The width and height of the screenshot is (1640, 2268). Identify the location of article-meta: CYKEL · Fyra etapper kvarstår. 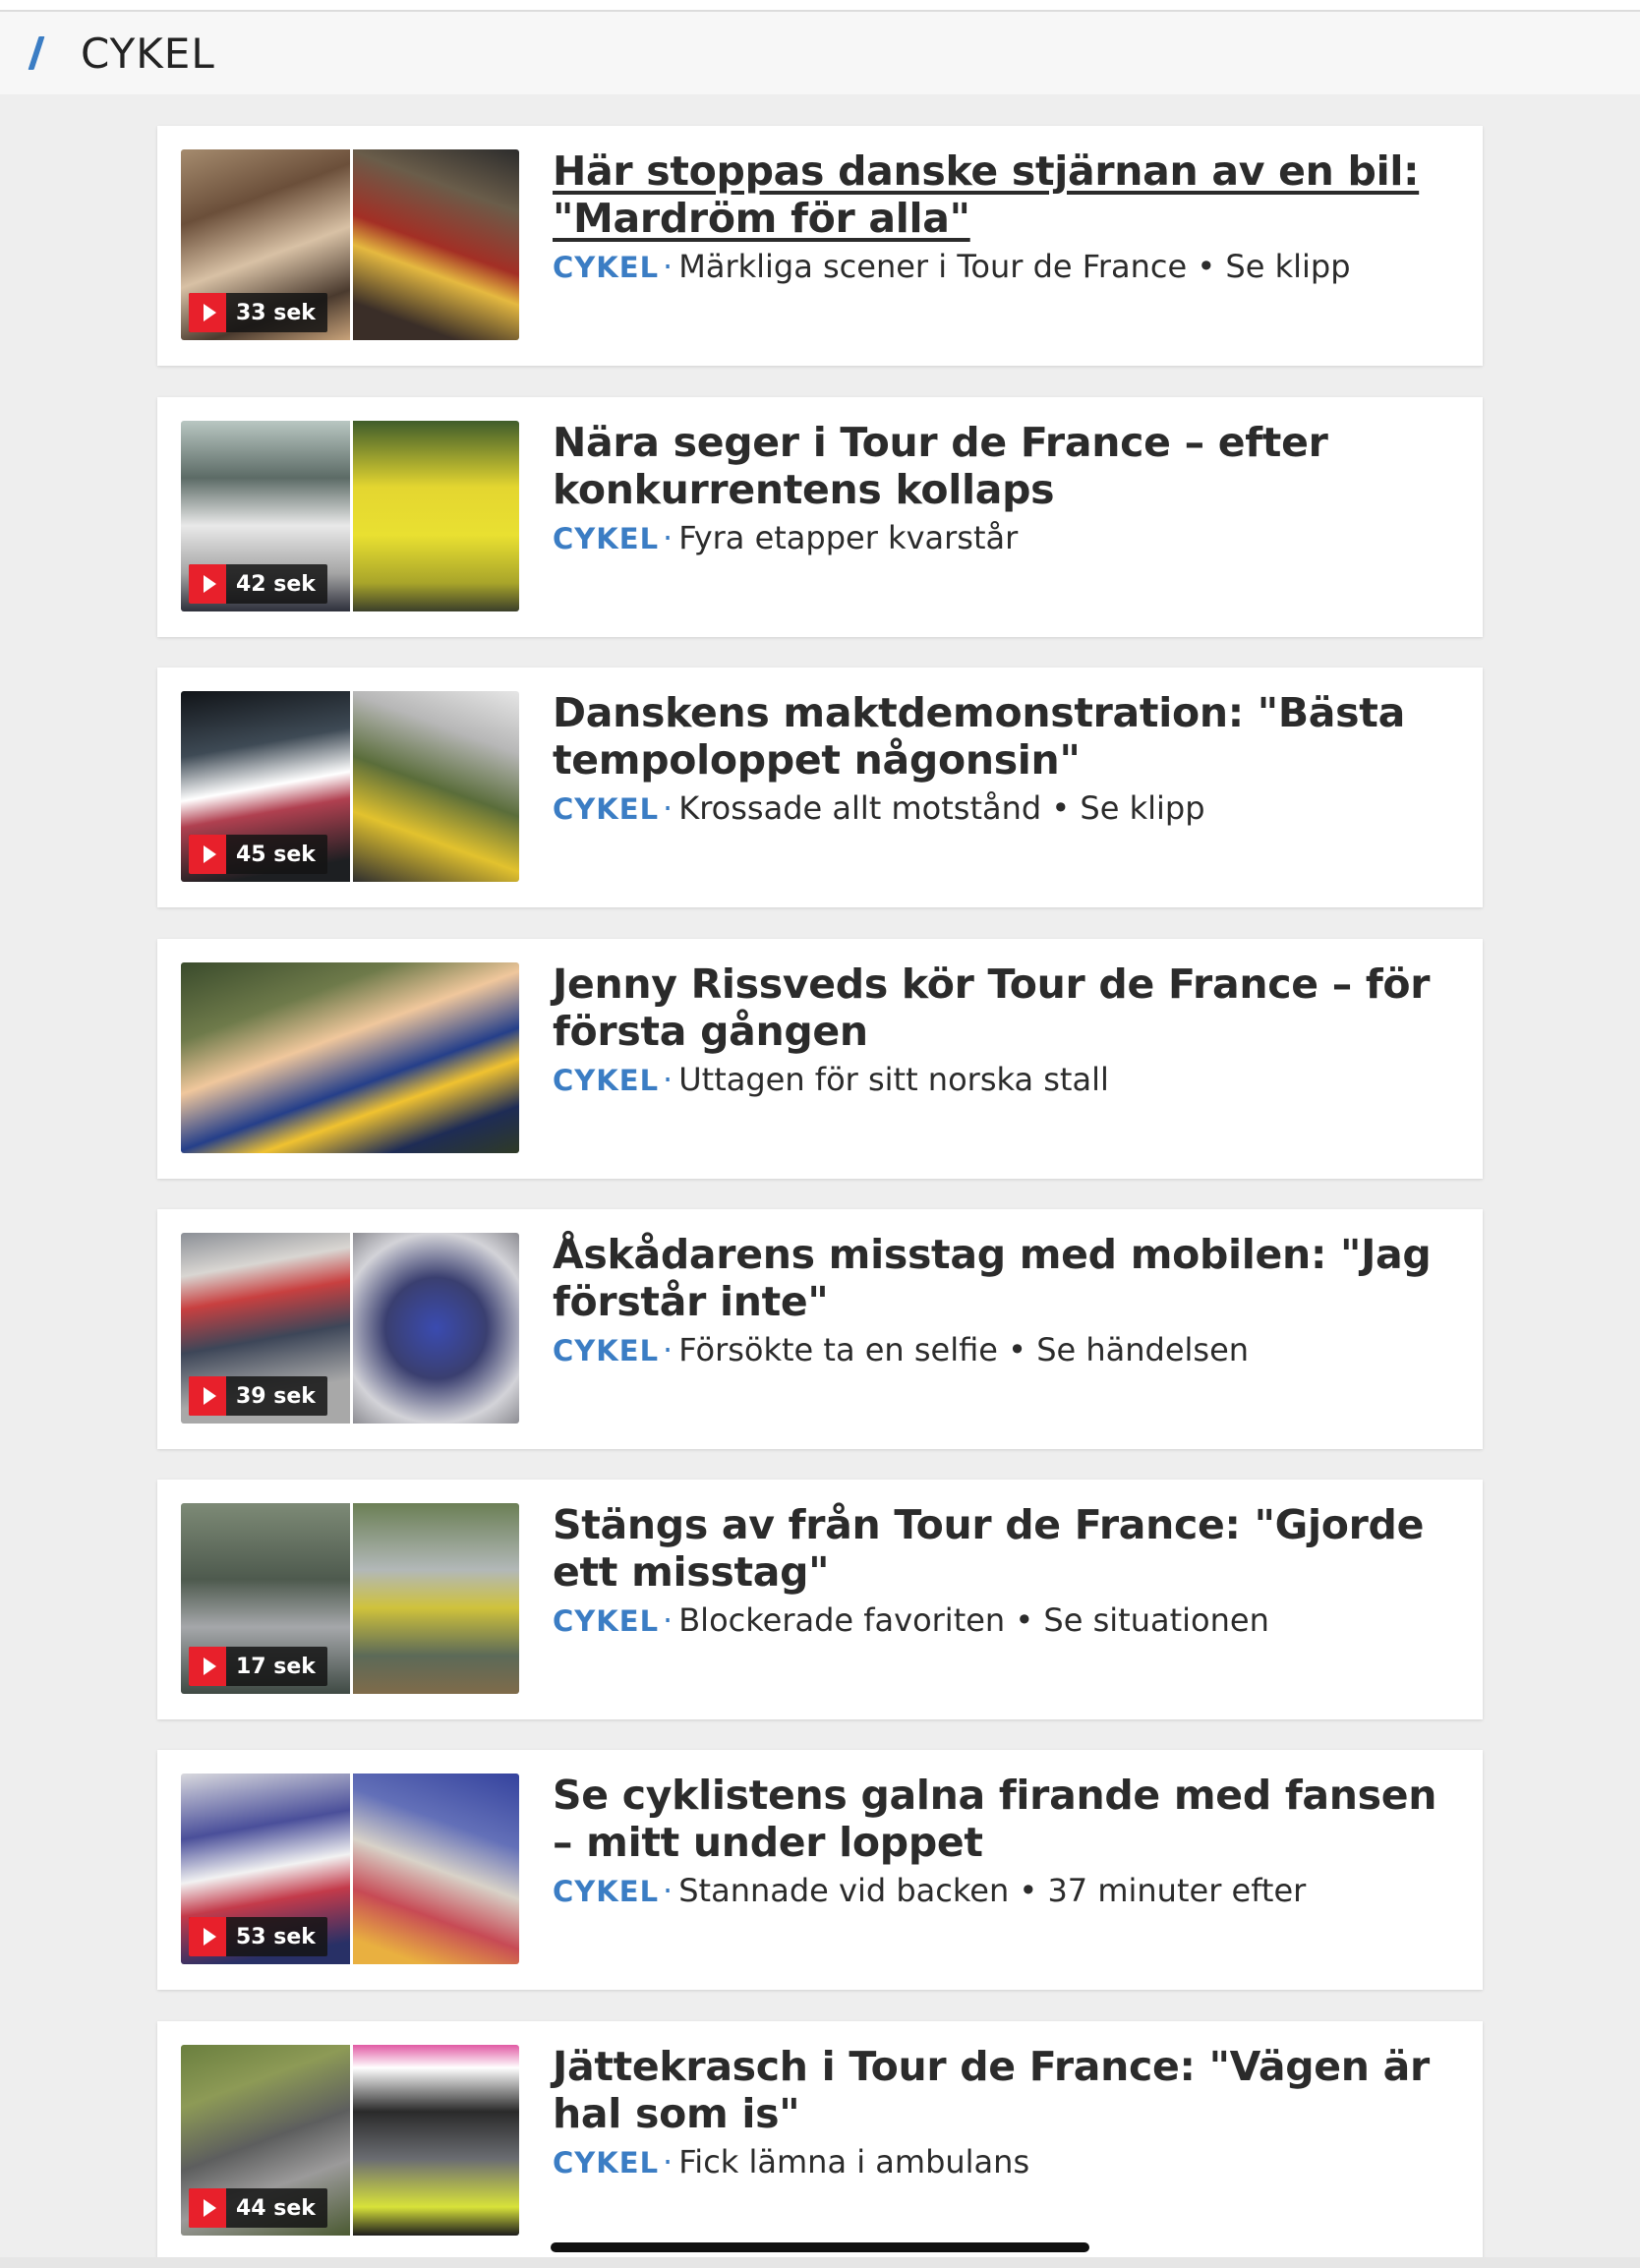
(786, 537).